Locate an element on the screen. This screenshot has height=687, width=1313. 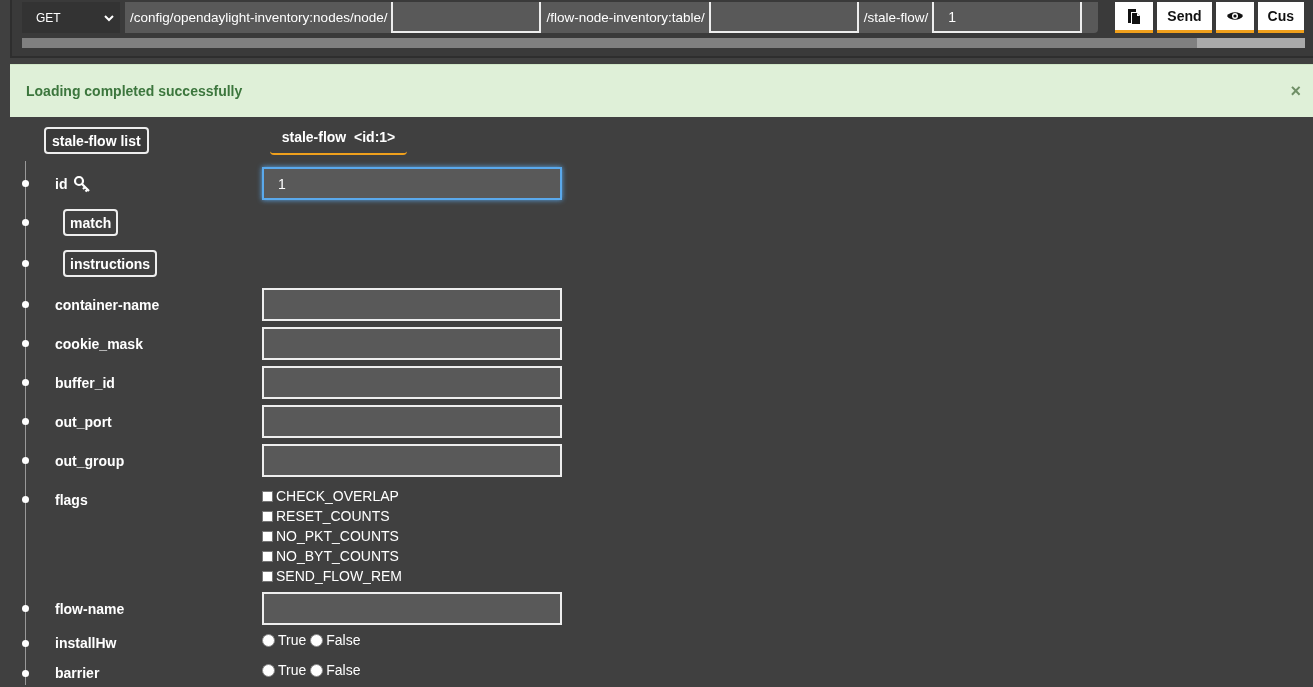
path-text: /stale-flow/ is located at coordinates (896, 18).